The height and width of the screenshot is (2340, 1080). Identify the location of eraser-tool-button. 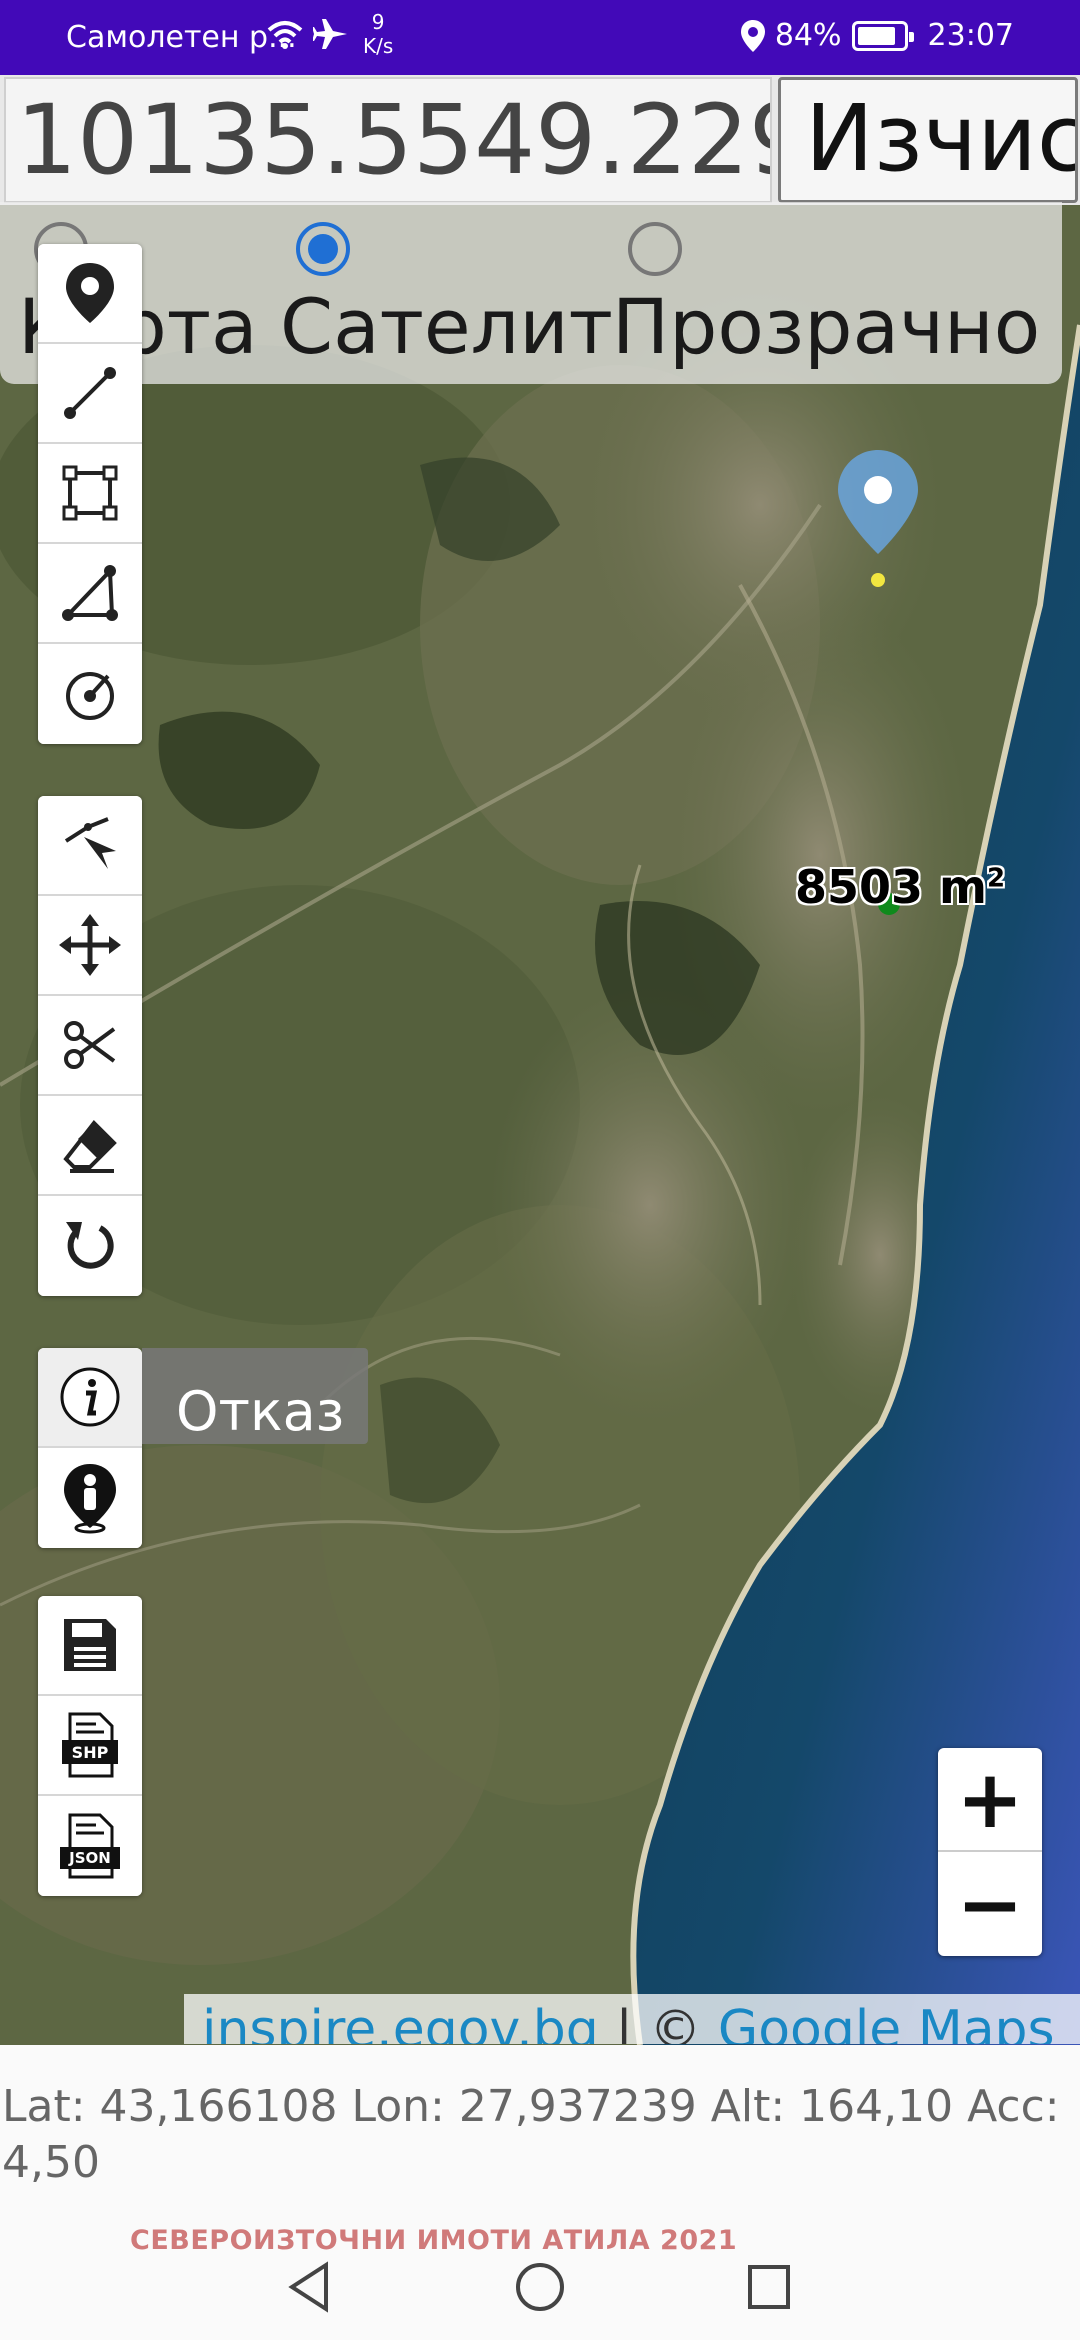
(90, 1146).